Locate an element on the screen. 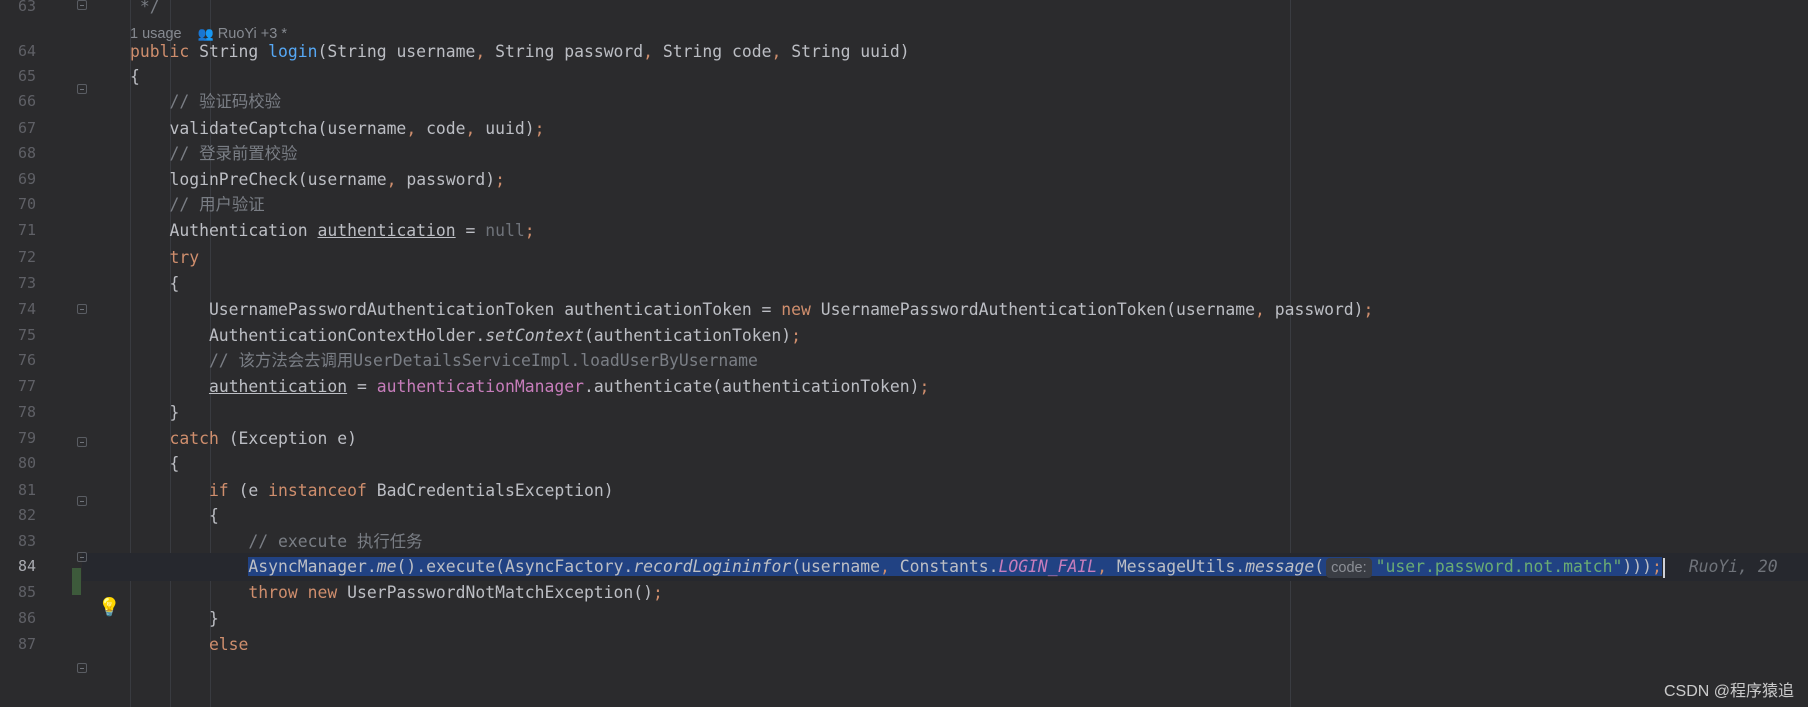 The width and height of the screenshot is (1808, 707). code-line: catch (Exception e) is located at coordinates (904, 439).